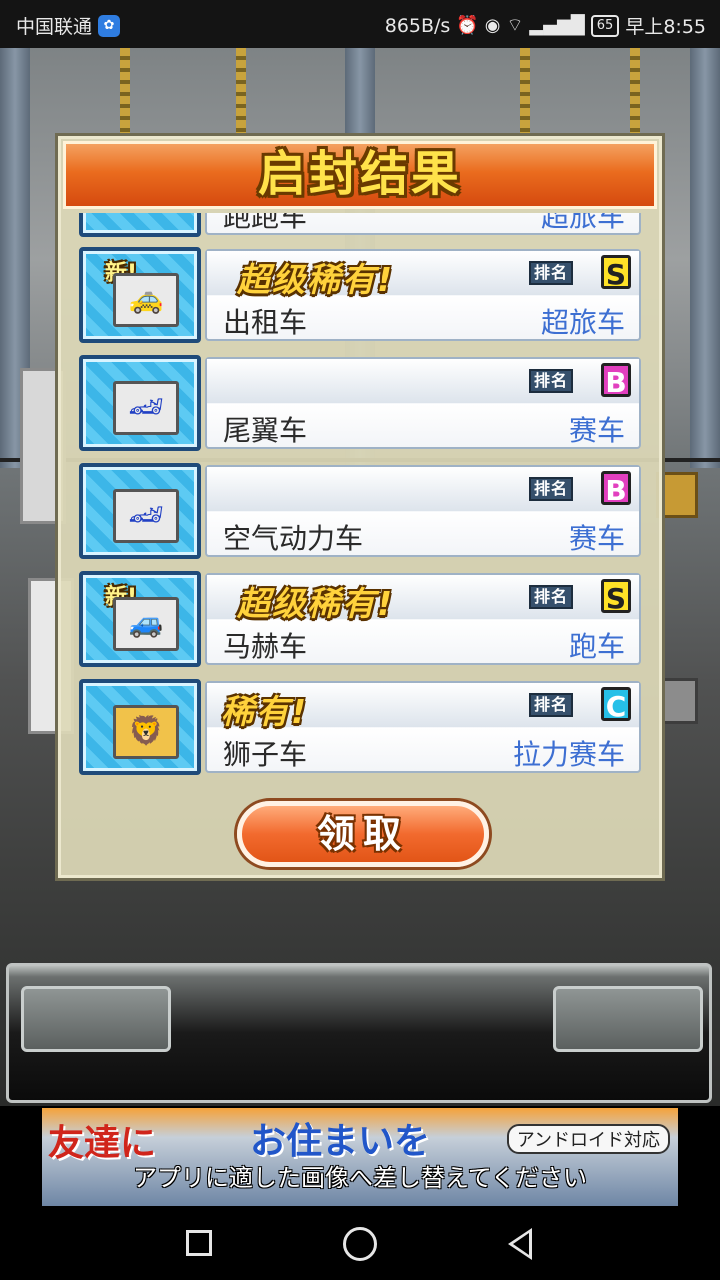 The width and height of the screenshot is (720, 1280). I want to click on list-item: 新! 🚕 超级稀有! 排名 S 出租车 超旅车, so click(361, 295).